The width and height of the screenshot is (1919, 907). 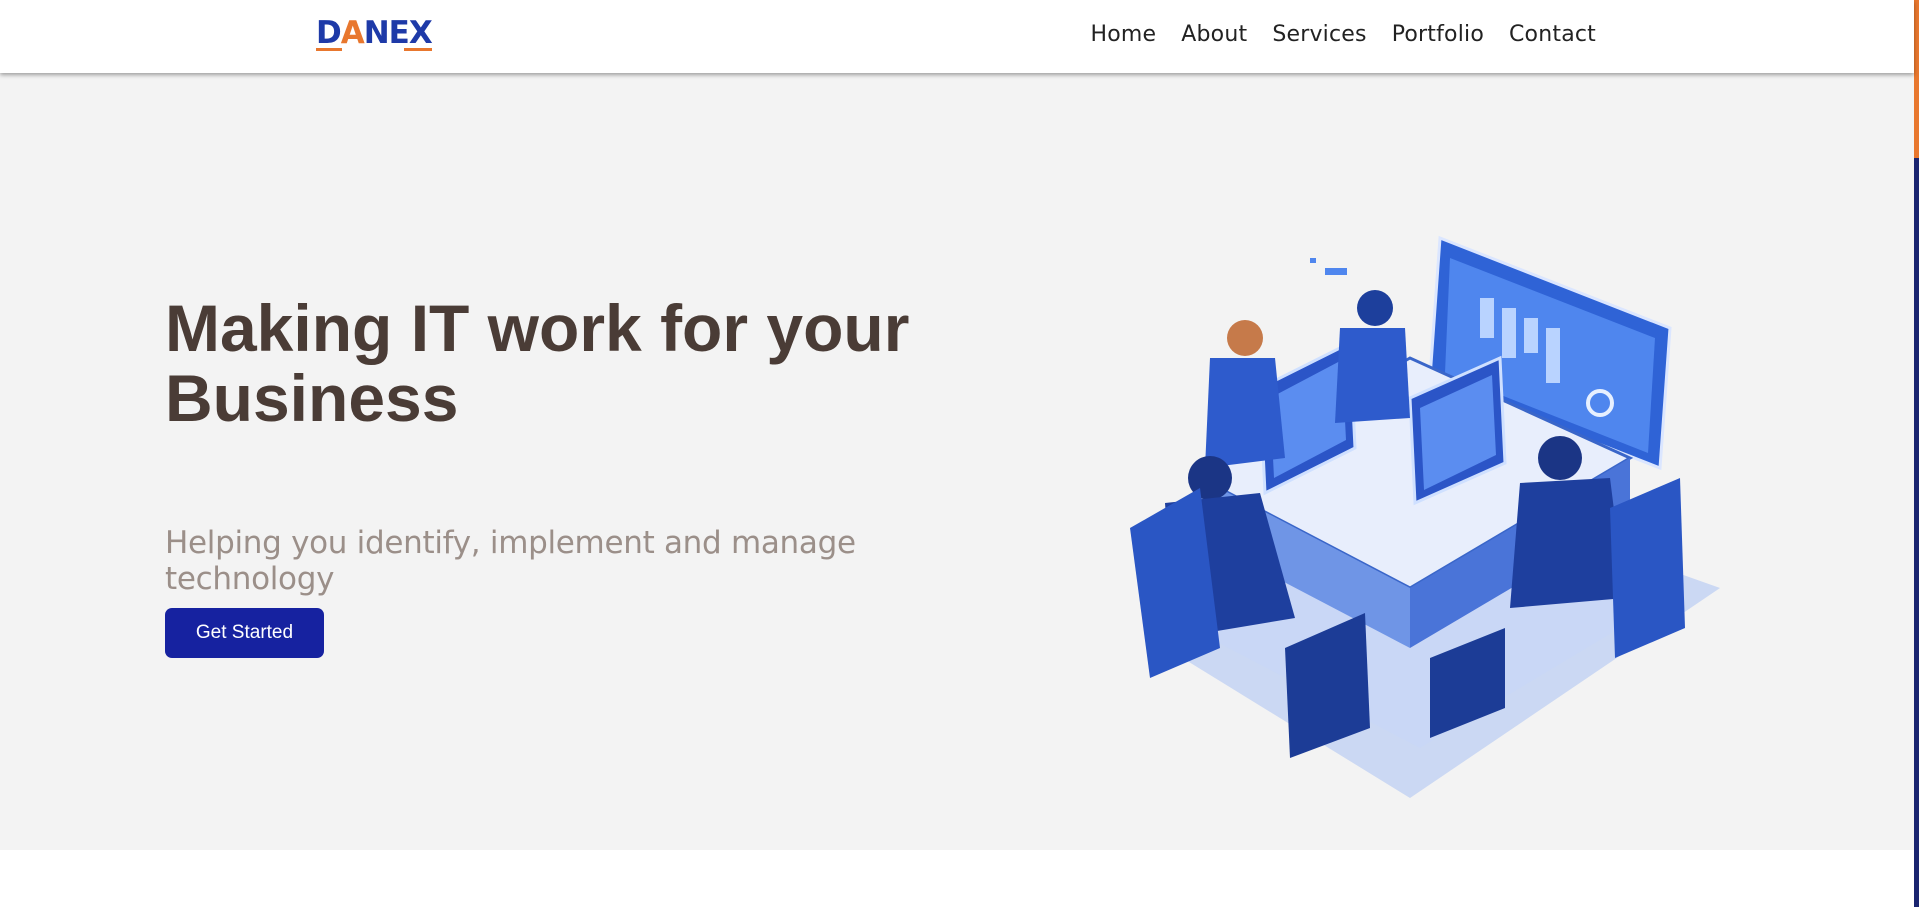 I want to click on main-nav: Home About Services Portfolio Contact, so click(x=1343, y=35).